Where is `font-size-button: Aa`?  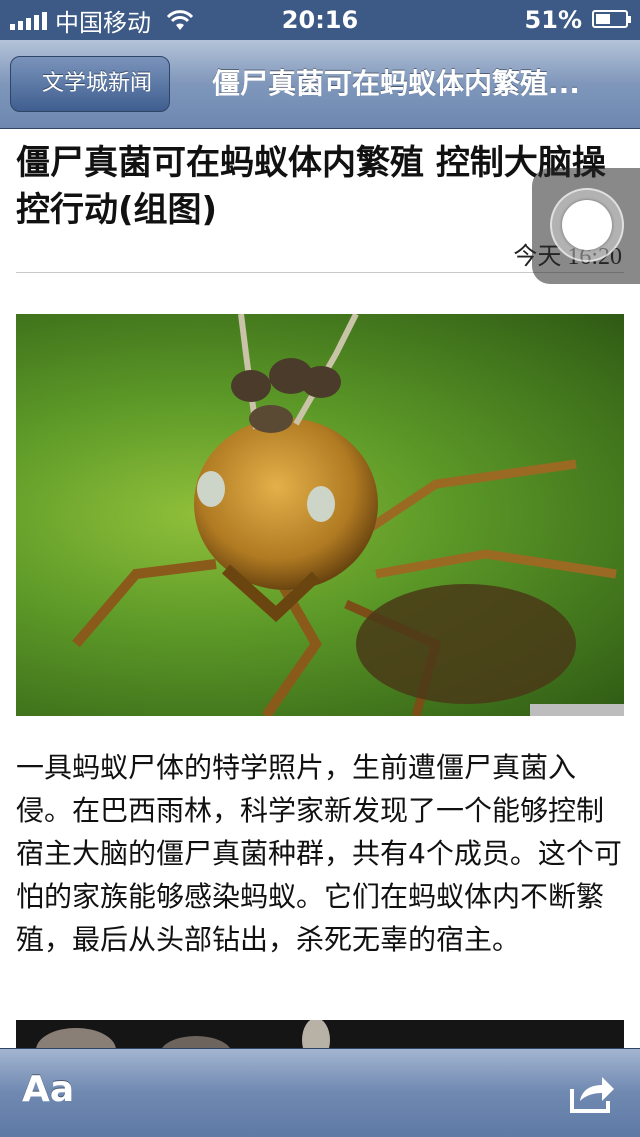 font-size-button: Aa is located at coordinates (48, 1089).